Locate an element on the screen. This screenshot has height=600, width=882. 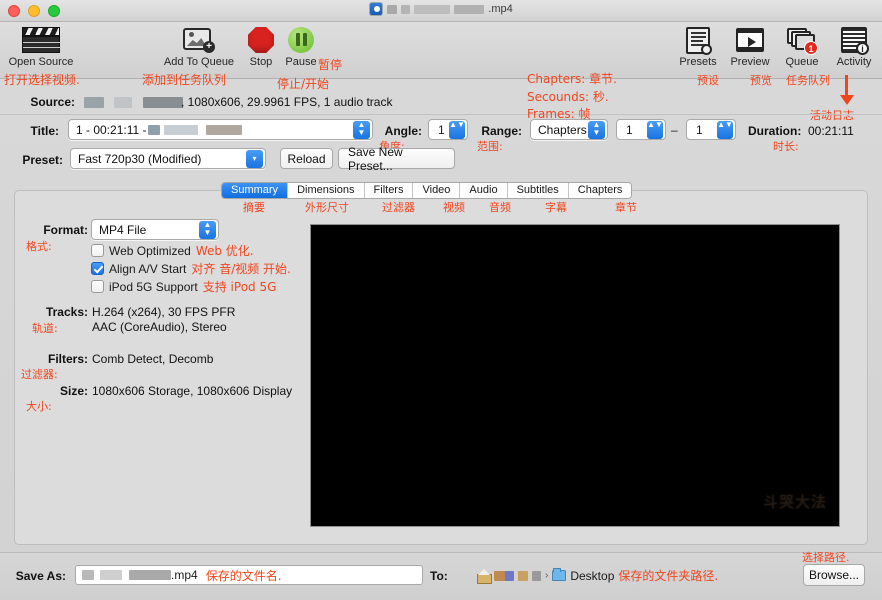
range-start-stepper: 1 ▲▼ is located at coordinates (641, 129).